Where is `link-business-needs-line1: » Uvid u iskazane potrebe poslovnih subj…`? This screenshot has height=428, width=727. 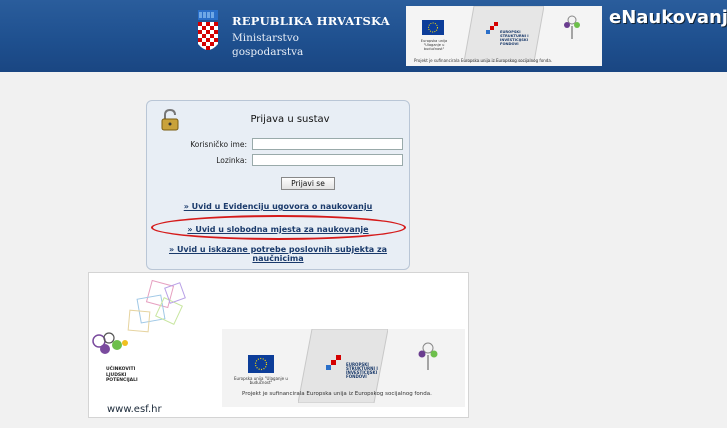 link-business-needs-line1: » Uvid u iskazane potrebe poslovnih subj… is located at coordinates (278, 249).